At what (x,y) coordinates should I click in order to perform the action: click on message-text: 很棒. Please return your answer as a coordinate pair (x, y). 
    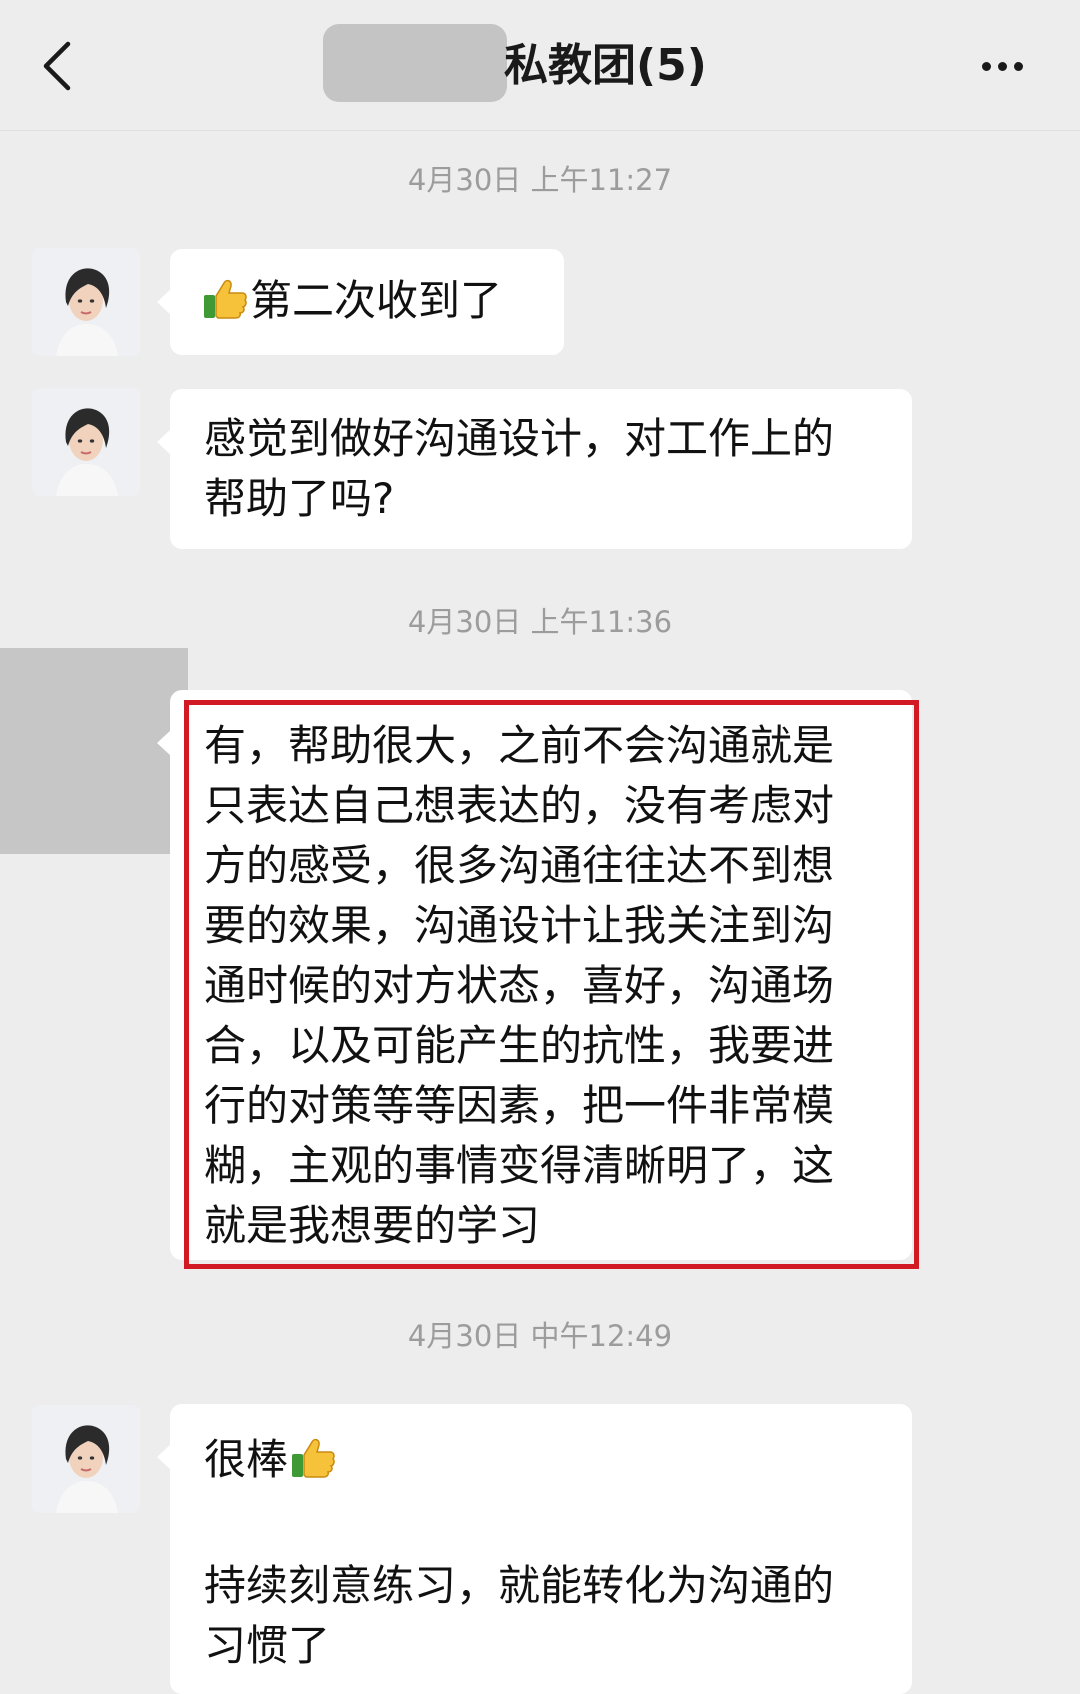
    Looking at the image, I should click on (246, 1459).